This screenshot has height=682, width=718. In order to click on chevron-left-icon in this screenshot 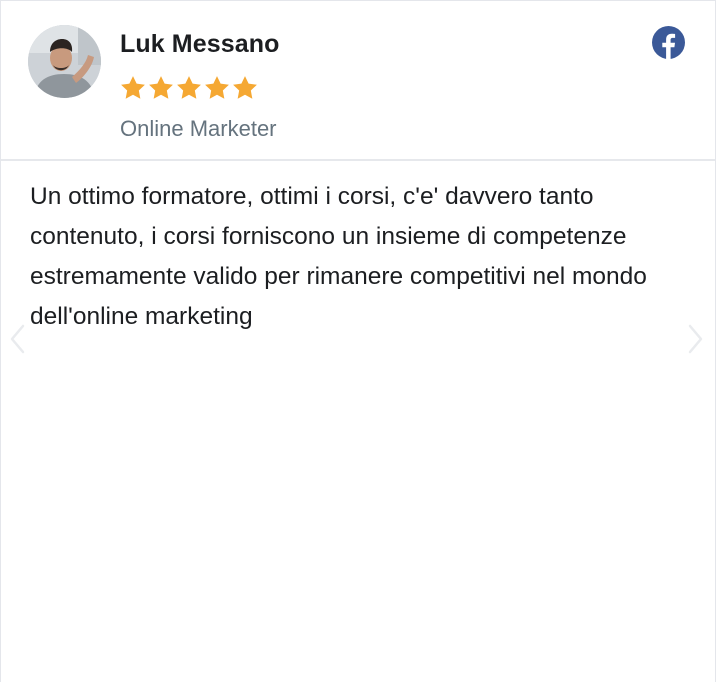, I will do `click(17, 339)`.